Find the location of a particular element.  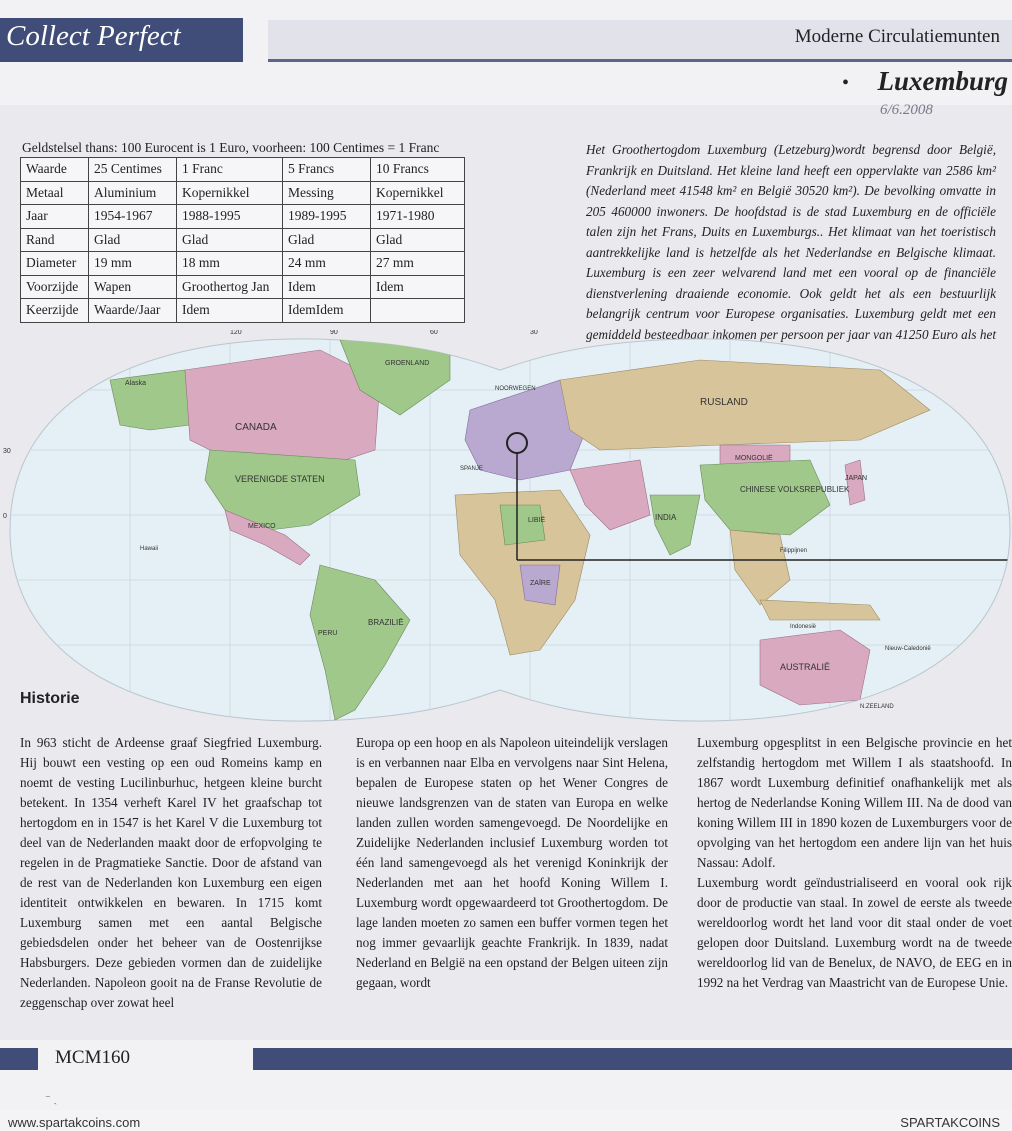

coin-table-cell: 19 mm is located at coordinates (132, 263).